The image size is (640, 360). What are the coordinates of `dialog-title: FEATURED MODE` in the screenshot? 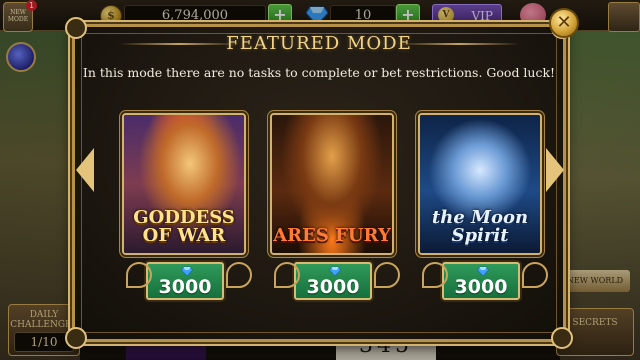 It's located at (319, 43).